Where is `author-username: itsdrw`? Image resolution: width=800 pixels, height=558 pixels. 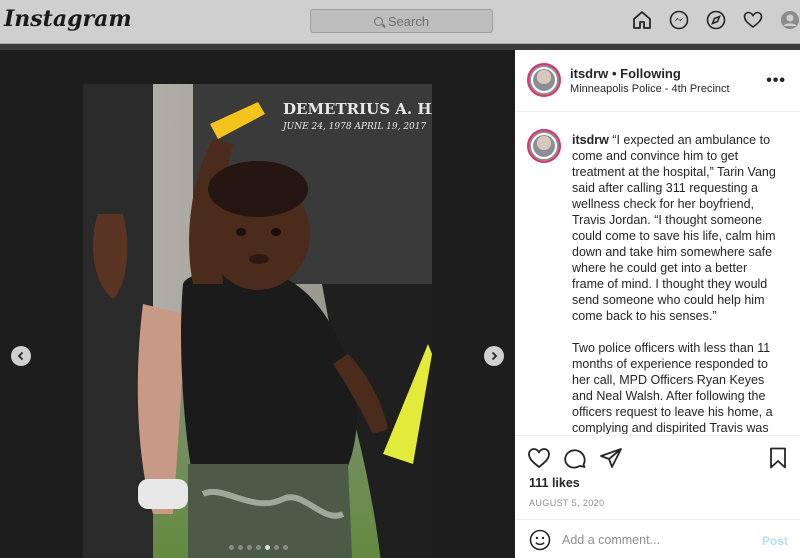 author-username: itsdrw is located at coordinates (589, 73).